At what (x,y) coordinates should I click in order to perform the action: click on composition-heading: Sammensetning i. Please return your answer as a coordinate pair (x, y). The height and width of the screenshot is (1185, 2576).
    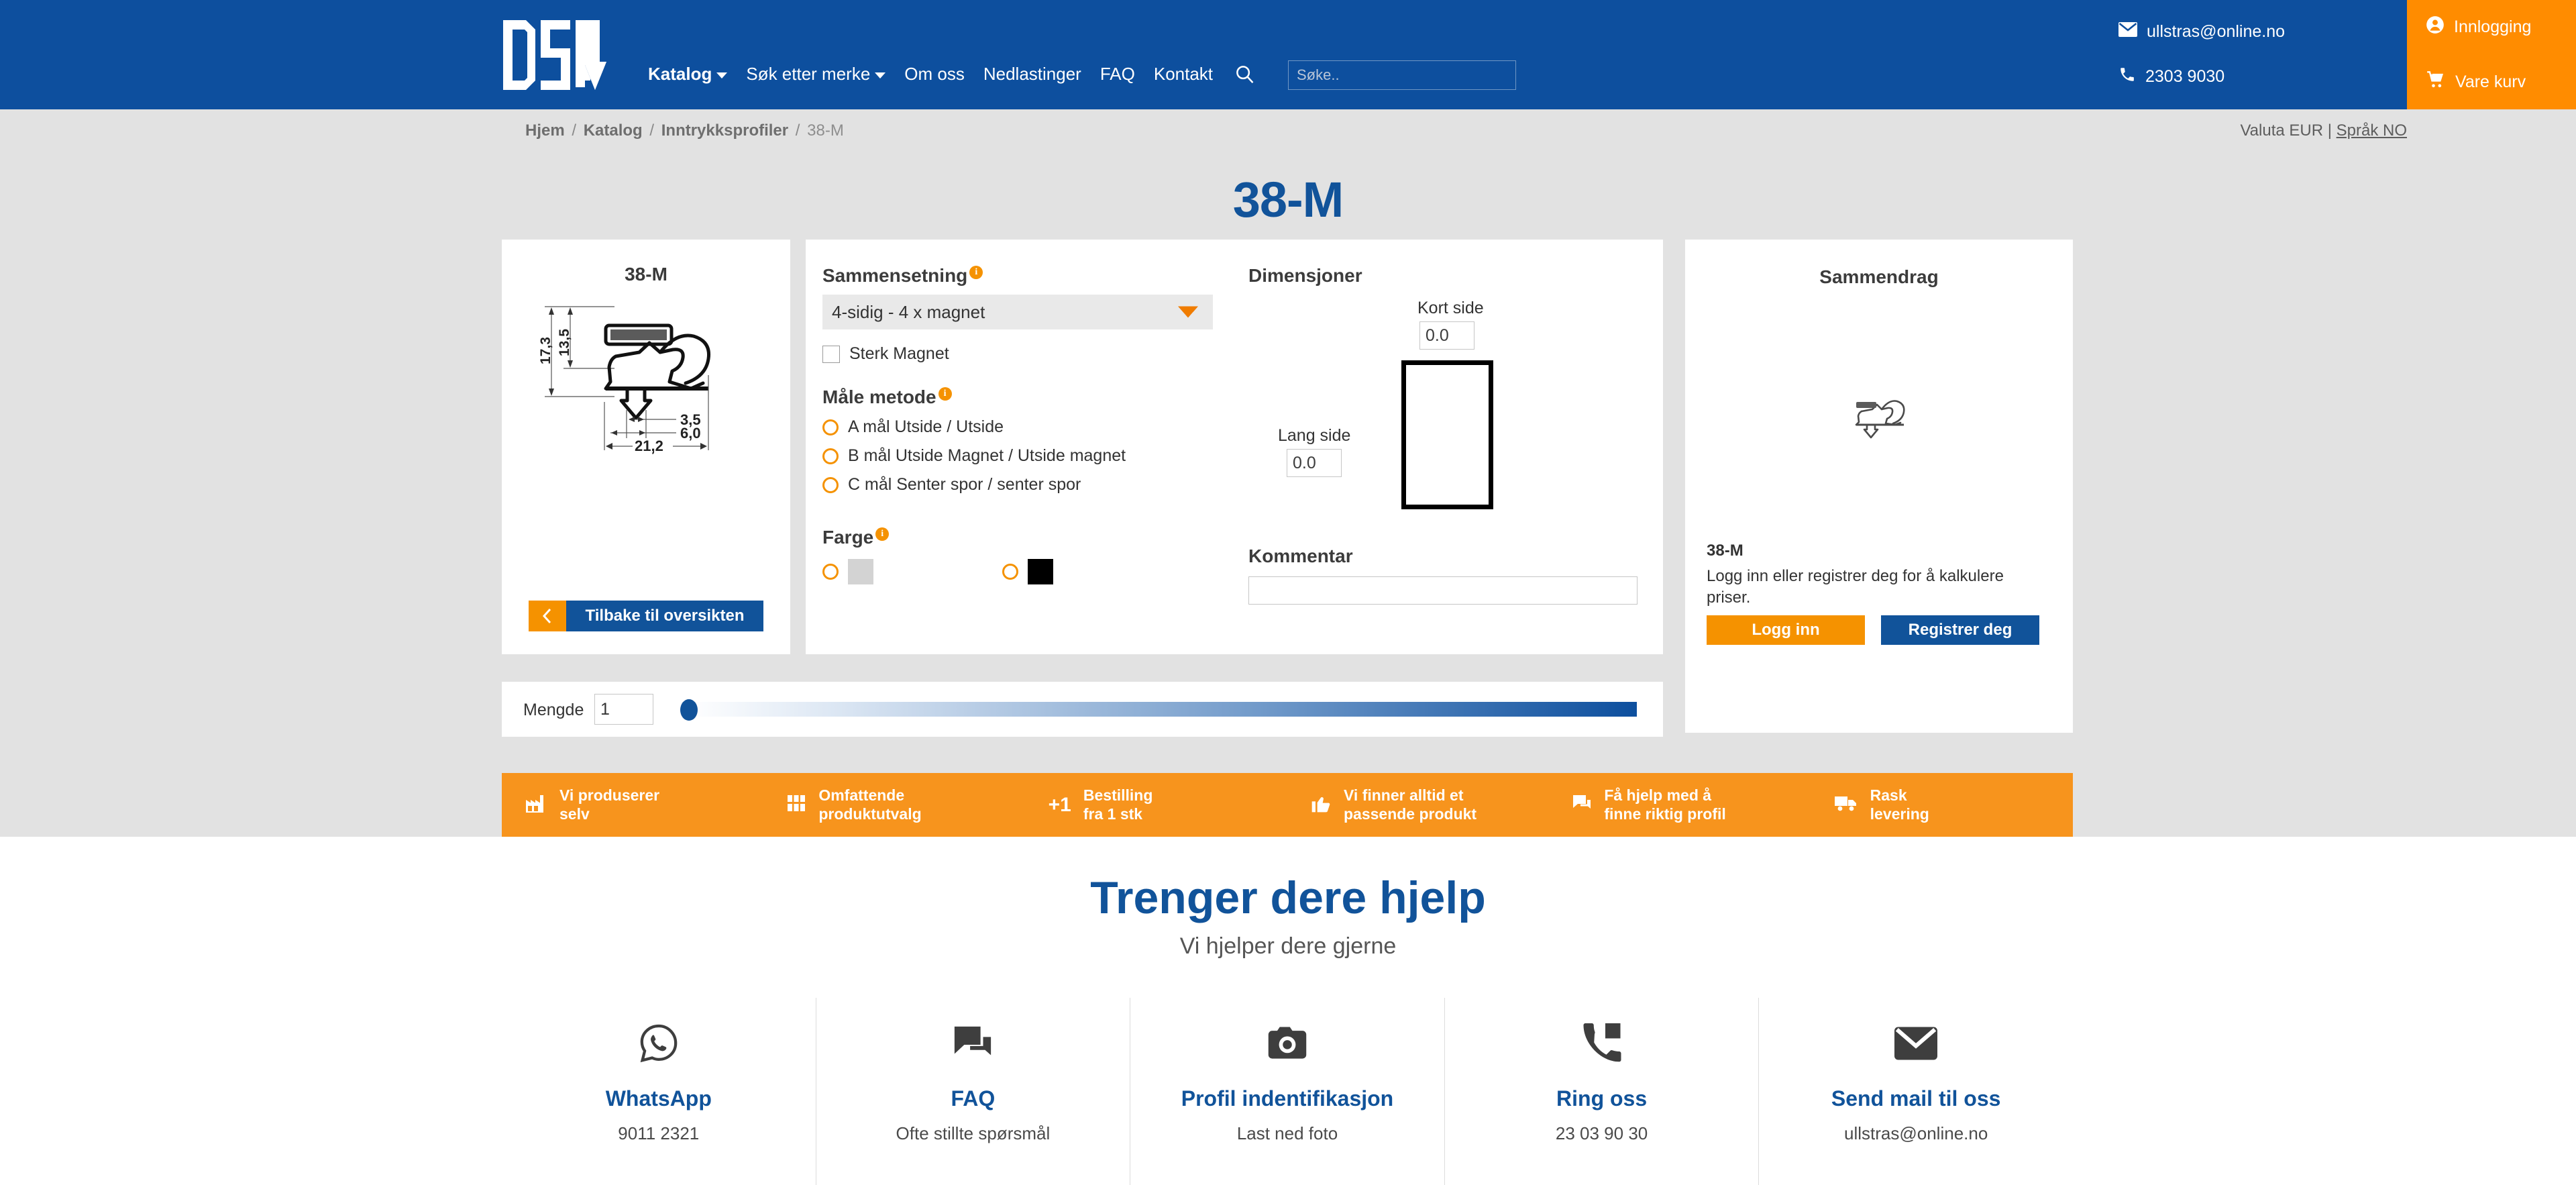
    Looking at the image, I should click on (902, 276).